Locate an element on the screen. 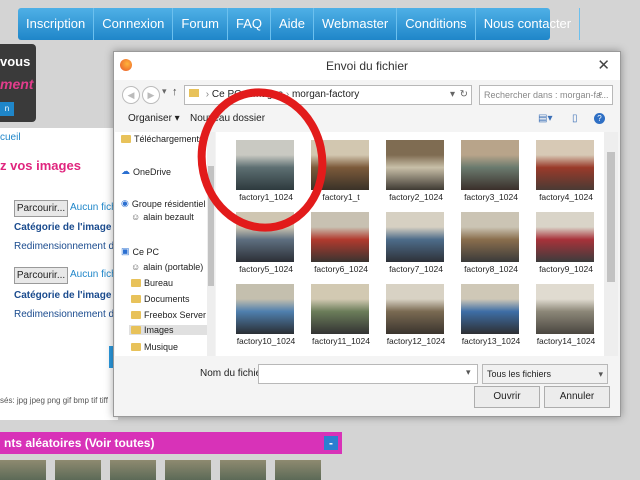 This screenshot has height=480, width=640. preview-pane-icon: ▯ is located at coordinates (575, 118).